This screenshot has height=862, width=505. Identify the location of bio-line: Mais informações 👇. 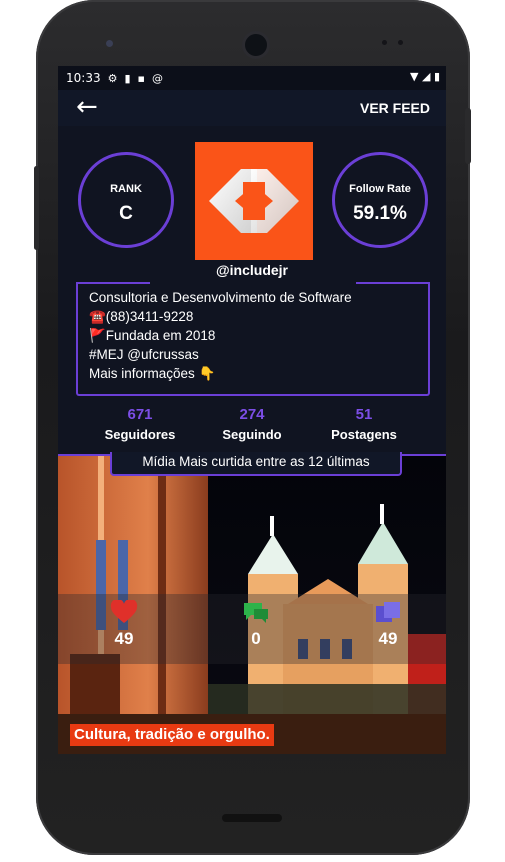
(152, 373).